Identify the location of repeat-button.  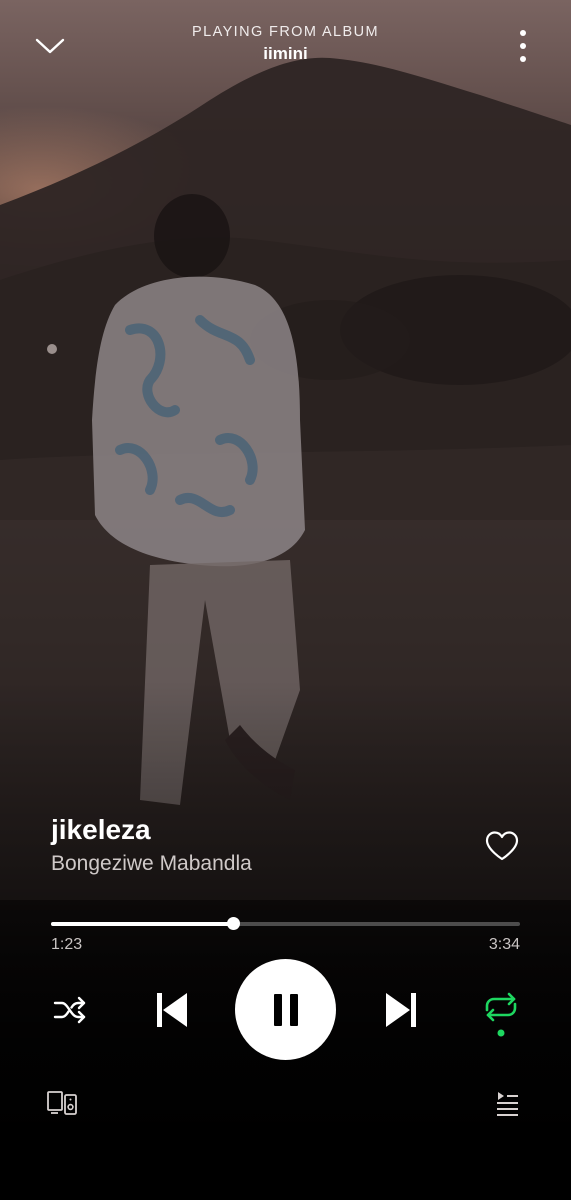
(501, 1015).